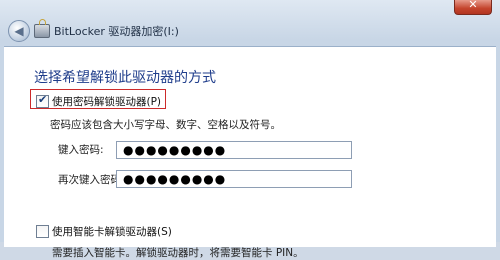 The width and height of the screenshot is (500, 260). Describe the element at coordinates (42, 231) in the screenshot. I see `smartcard-option-checkbox` at that location.